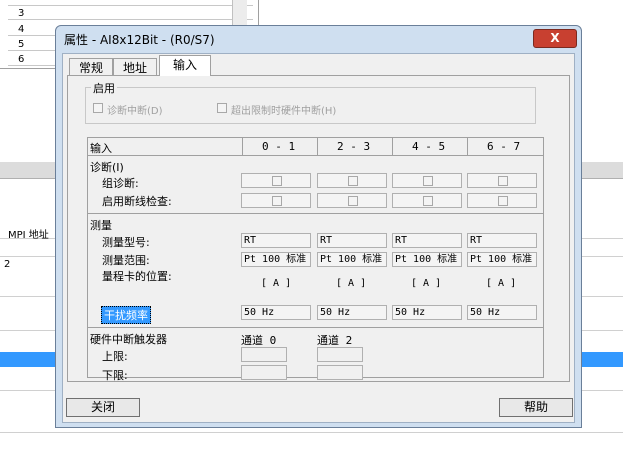  What do you see at coordinates (555, 38) in the screenshot?
I see `close-icon: X` at bounding box center [555, 38].